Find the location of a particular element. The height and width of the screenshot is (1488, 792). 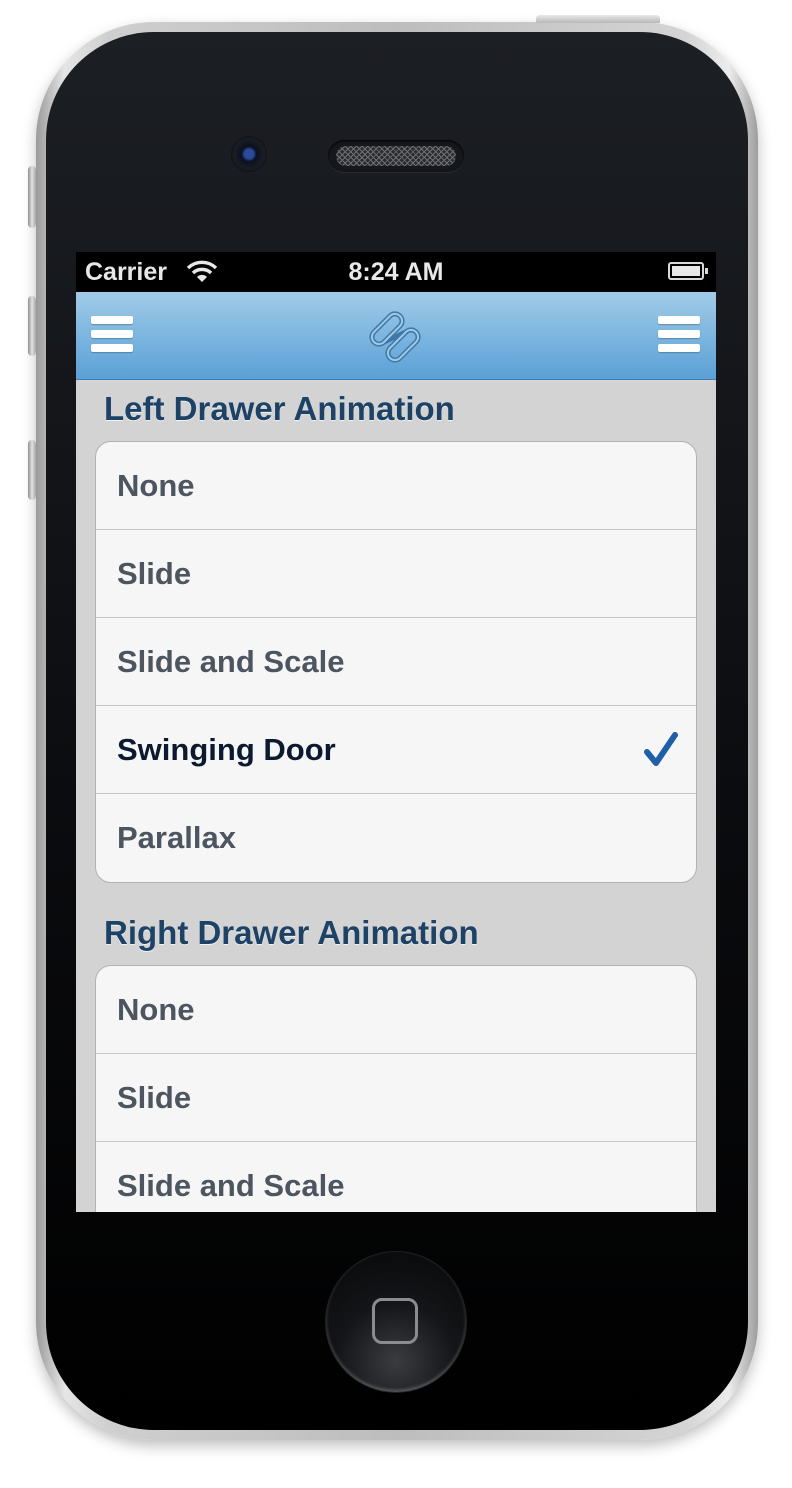

left-drawer-menu-button is located at coordinates (113, 336).